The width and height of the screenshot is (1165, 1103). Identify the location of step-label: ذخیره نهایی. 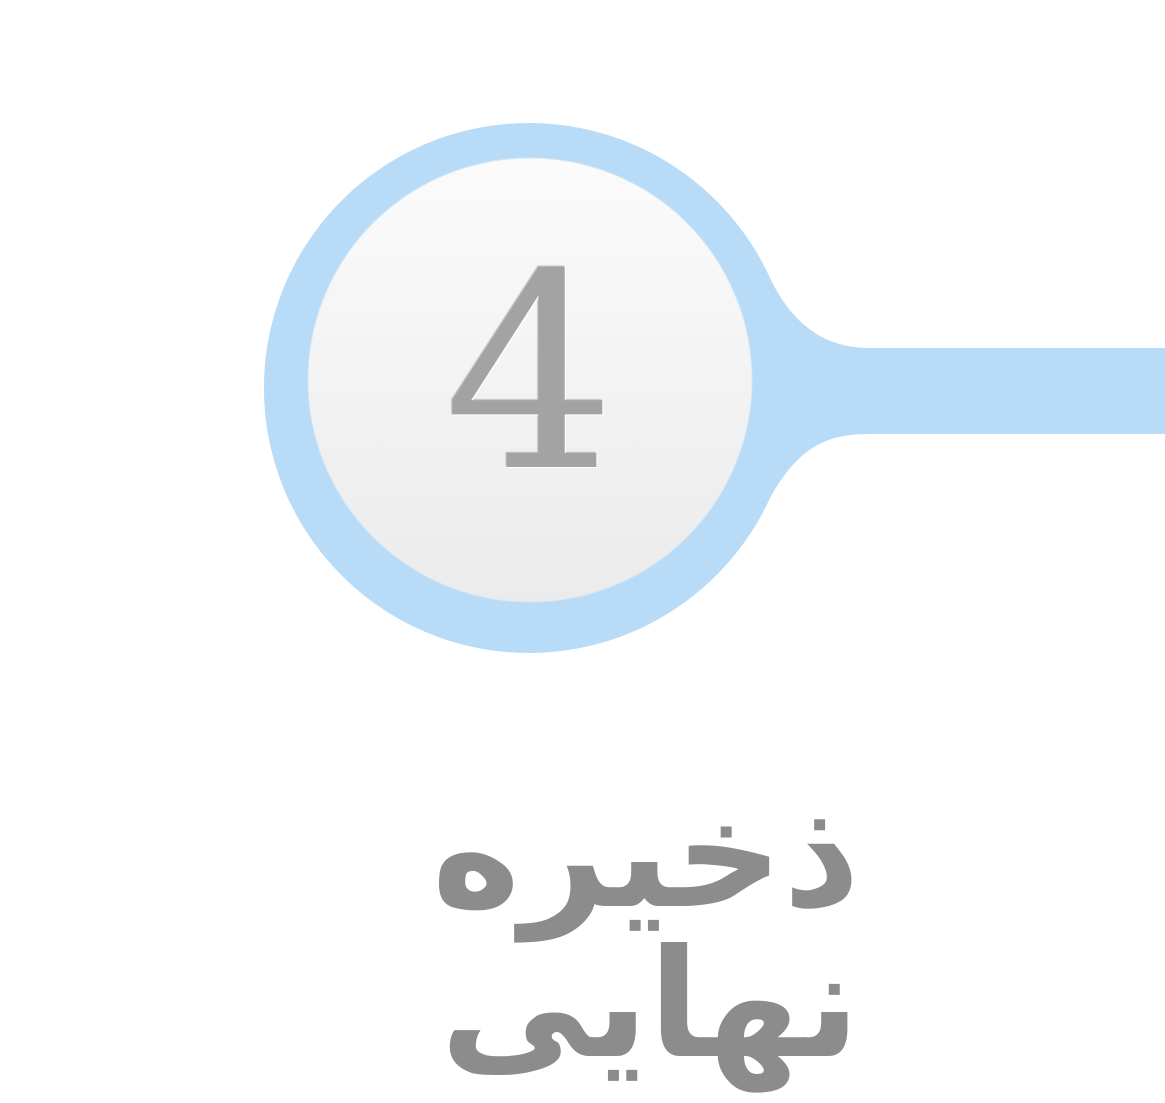
(645, 930).